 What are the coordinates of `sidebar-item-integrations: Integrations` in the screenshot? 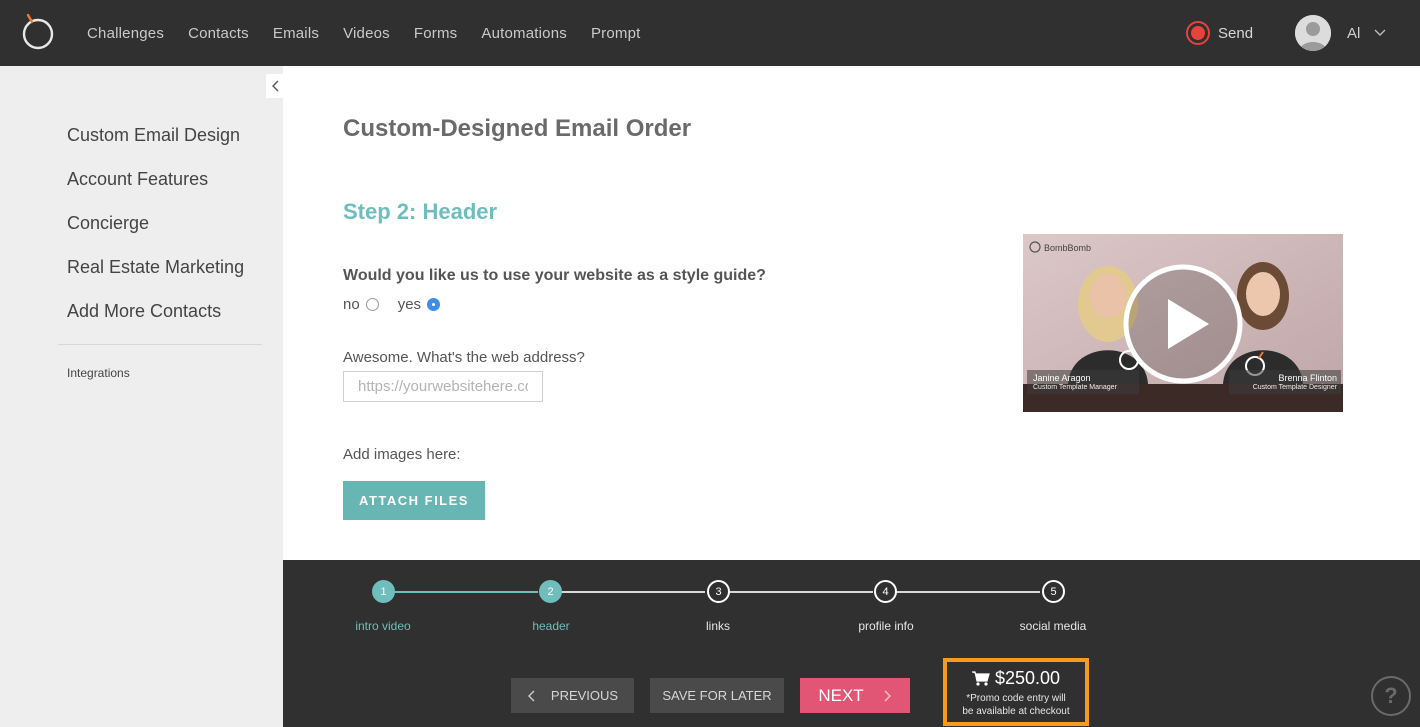 It's located at (98, 373).